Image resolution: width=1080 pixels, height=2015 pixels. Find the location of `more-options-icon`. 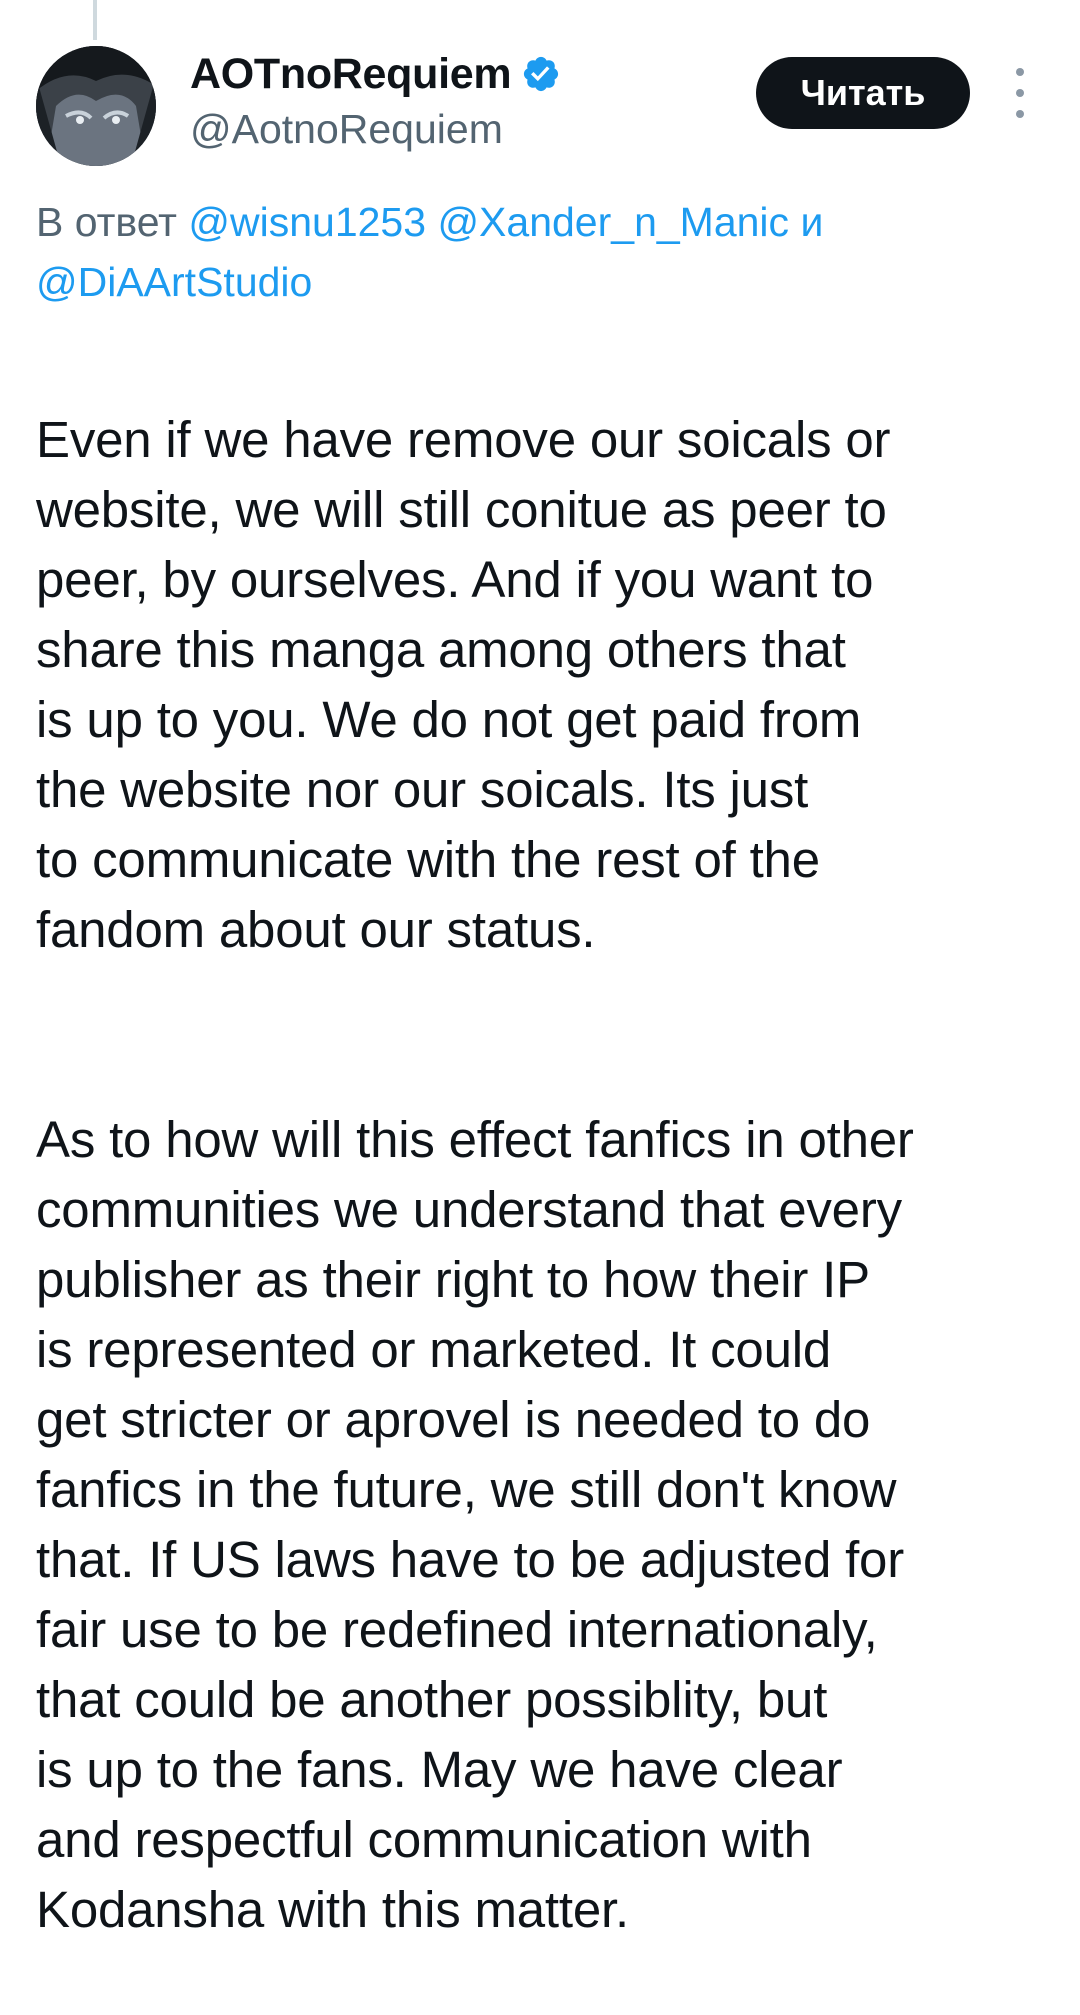

more-options-icon is located at coordinates (1020, 93).